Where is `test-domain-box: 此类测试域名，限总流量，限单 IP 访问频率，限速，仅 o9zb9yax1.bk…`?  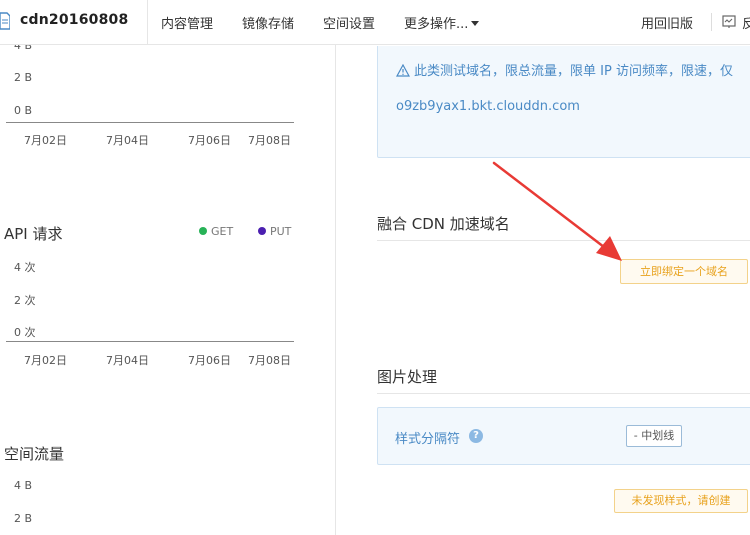 test-domain-box: 此类测试域名，限总流量，限单 IP 访问频率，限速，仅 o9zb9yax1.bk… is located at coordinates (563, 102).